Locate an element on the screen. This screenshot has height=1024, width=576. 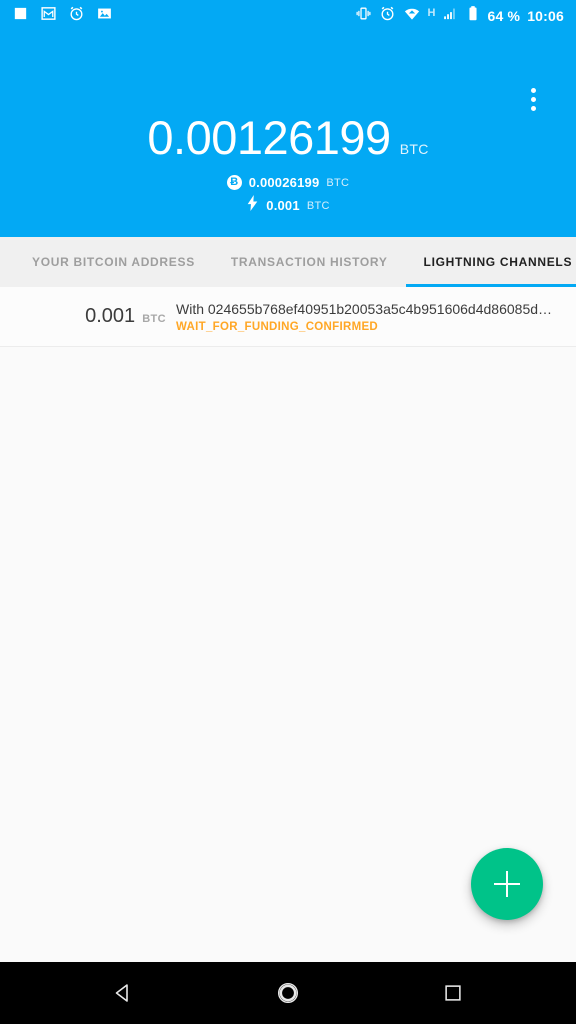
clock-label: 10:06 is located at coordinates (545, 16).